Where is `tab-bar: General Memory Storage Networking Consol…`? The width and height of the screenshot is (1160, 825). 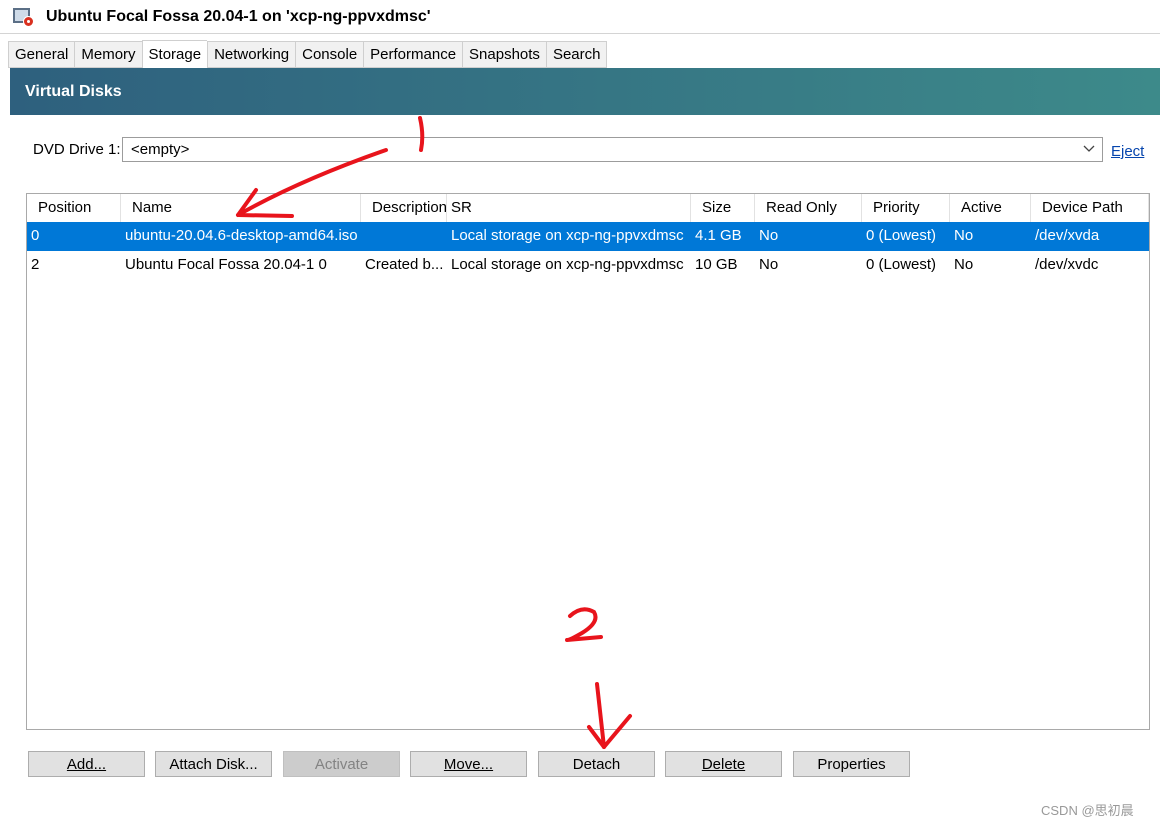
tab-bar: General Memory Storage Networking Consol… is located at coordinates (308, 54).